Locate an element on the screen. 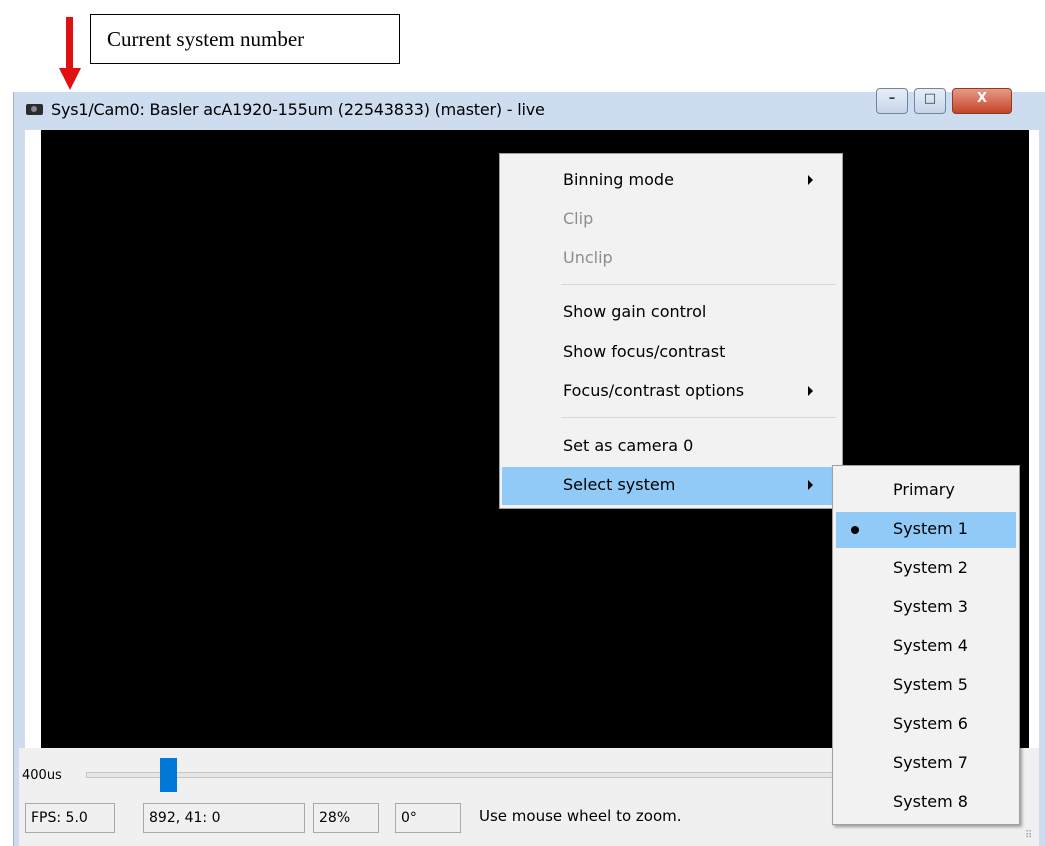 The image size is (1045, 846). annotation-arrow-down-icon is located at coordinates (70, 79).